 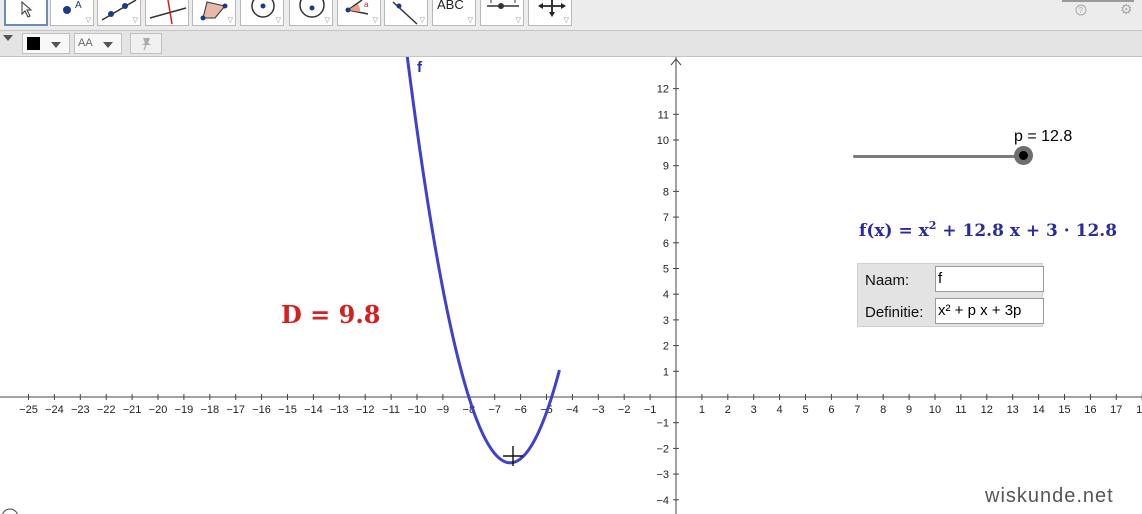 I want to click on y-tick-label: −3, so click(x=662, y=475).